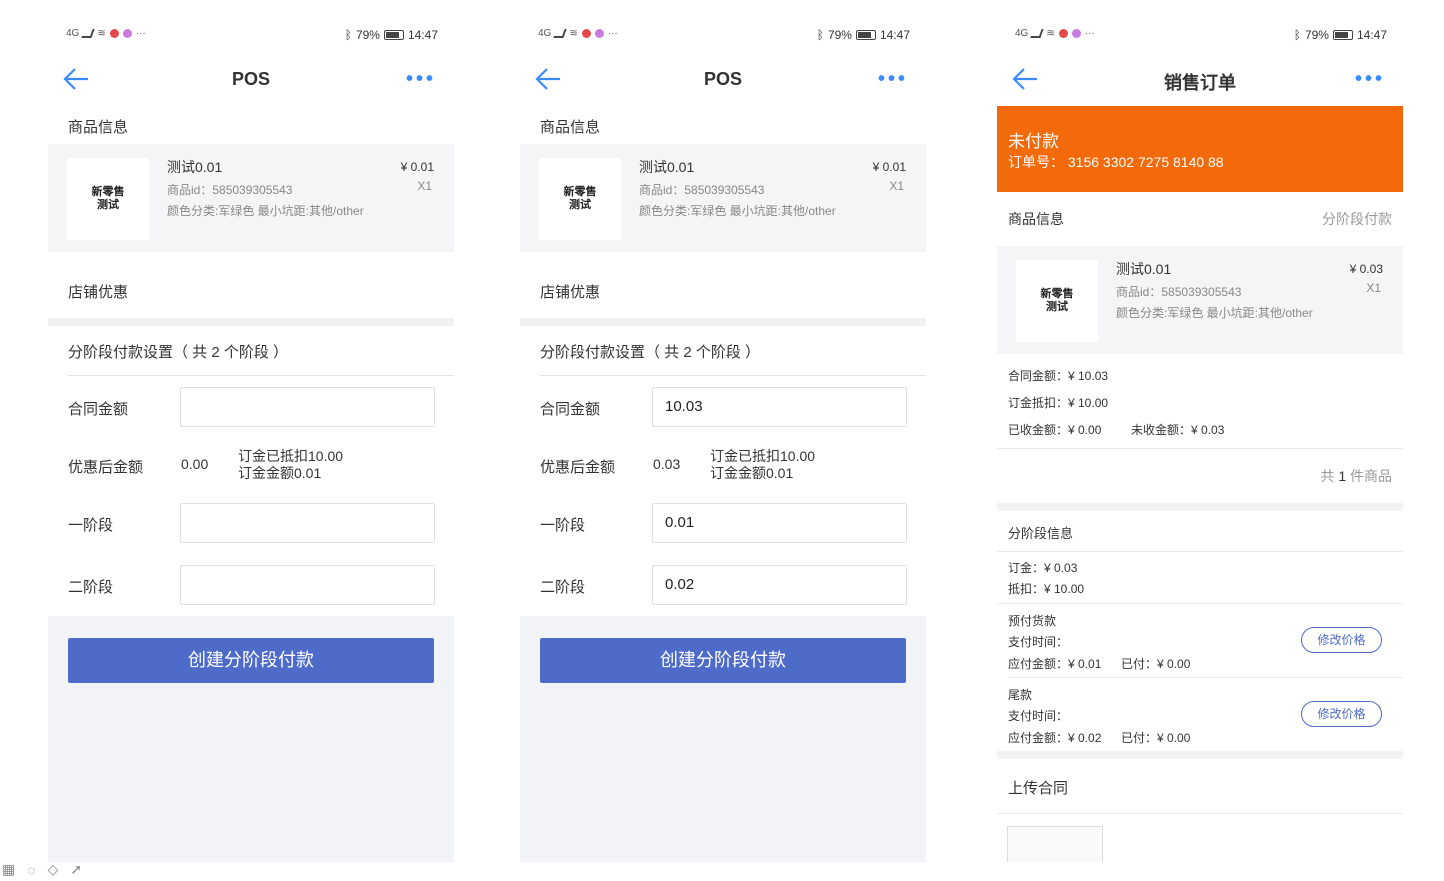  What do you see at coordinates (1156, 738) in the screenshot?
I see `stage-paid: 已付：¥ 0.00` at bounding box center [1156, 738].